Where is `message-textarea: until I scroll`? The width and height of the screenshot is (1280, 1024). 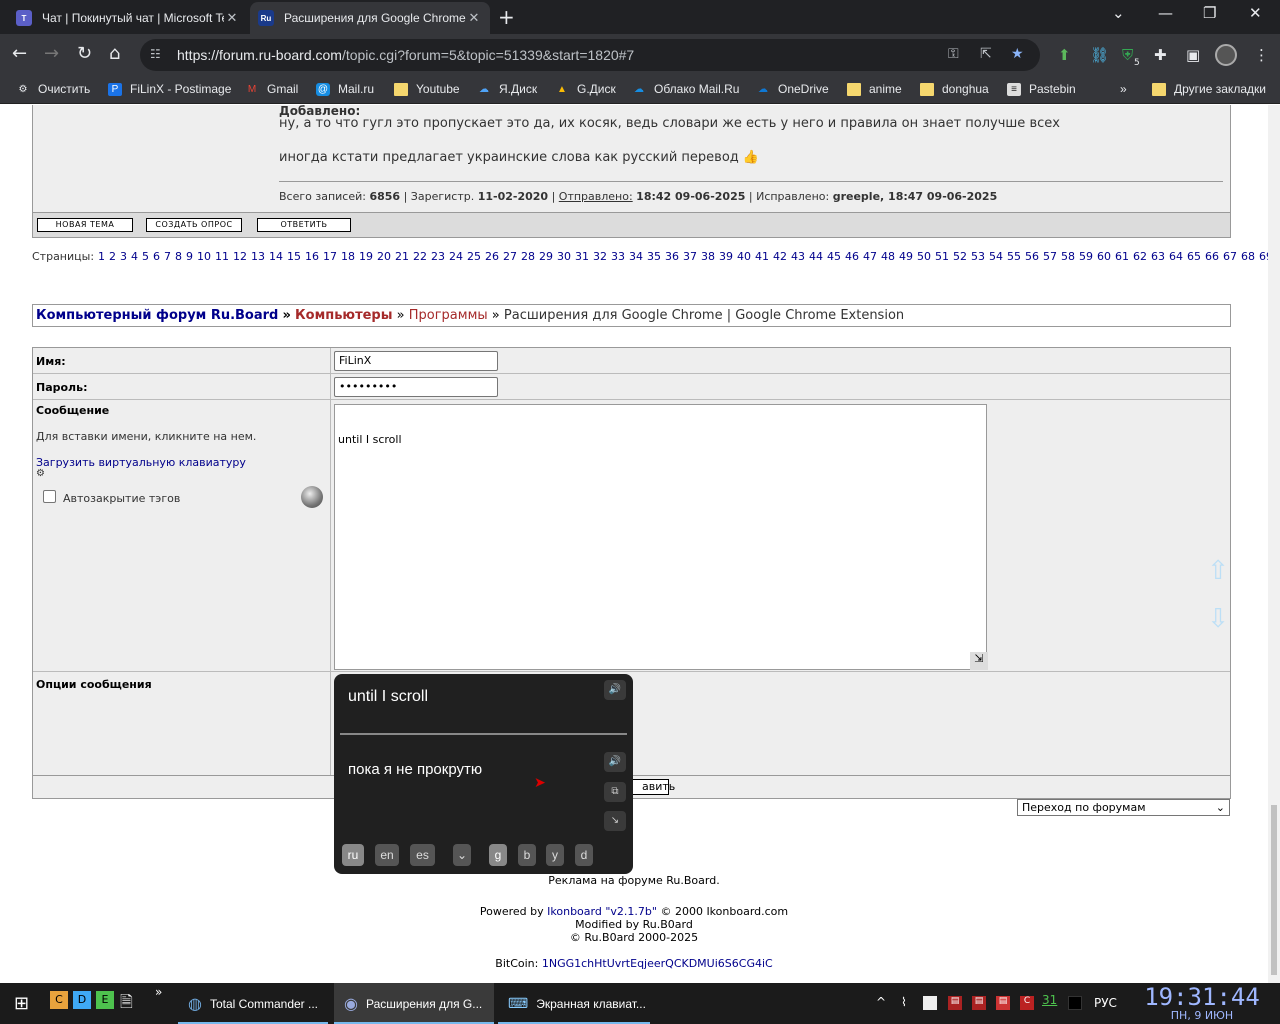 message-textarea: until I scroll is located at coordinates (660, 537).